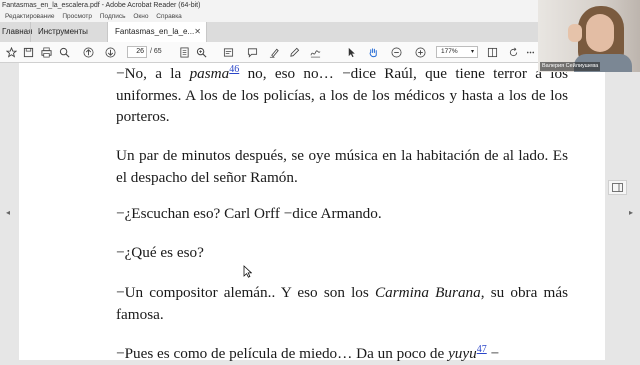 This screenshot has height=365, width=640. Describe the element at coordinates (11, 52) in the screenshot. I see `star-icon` at that location.